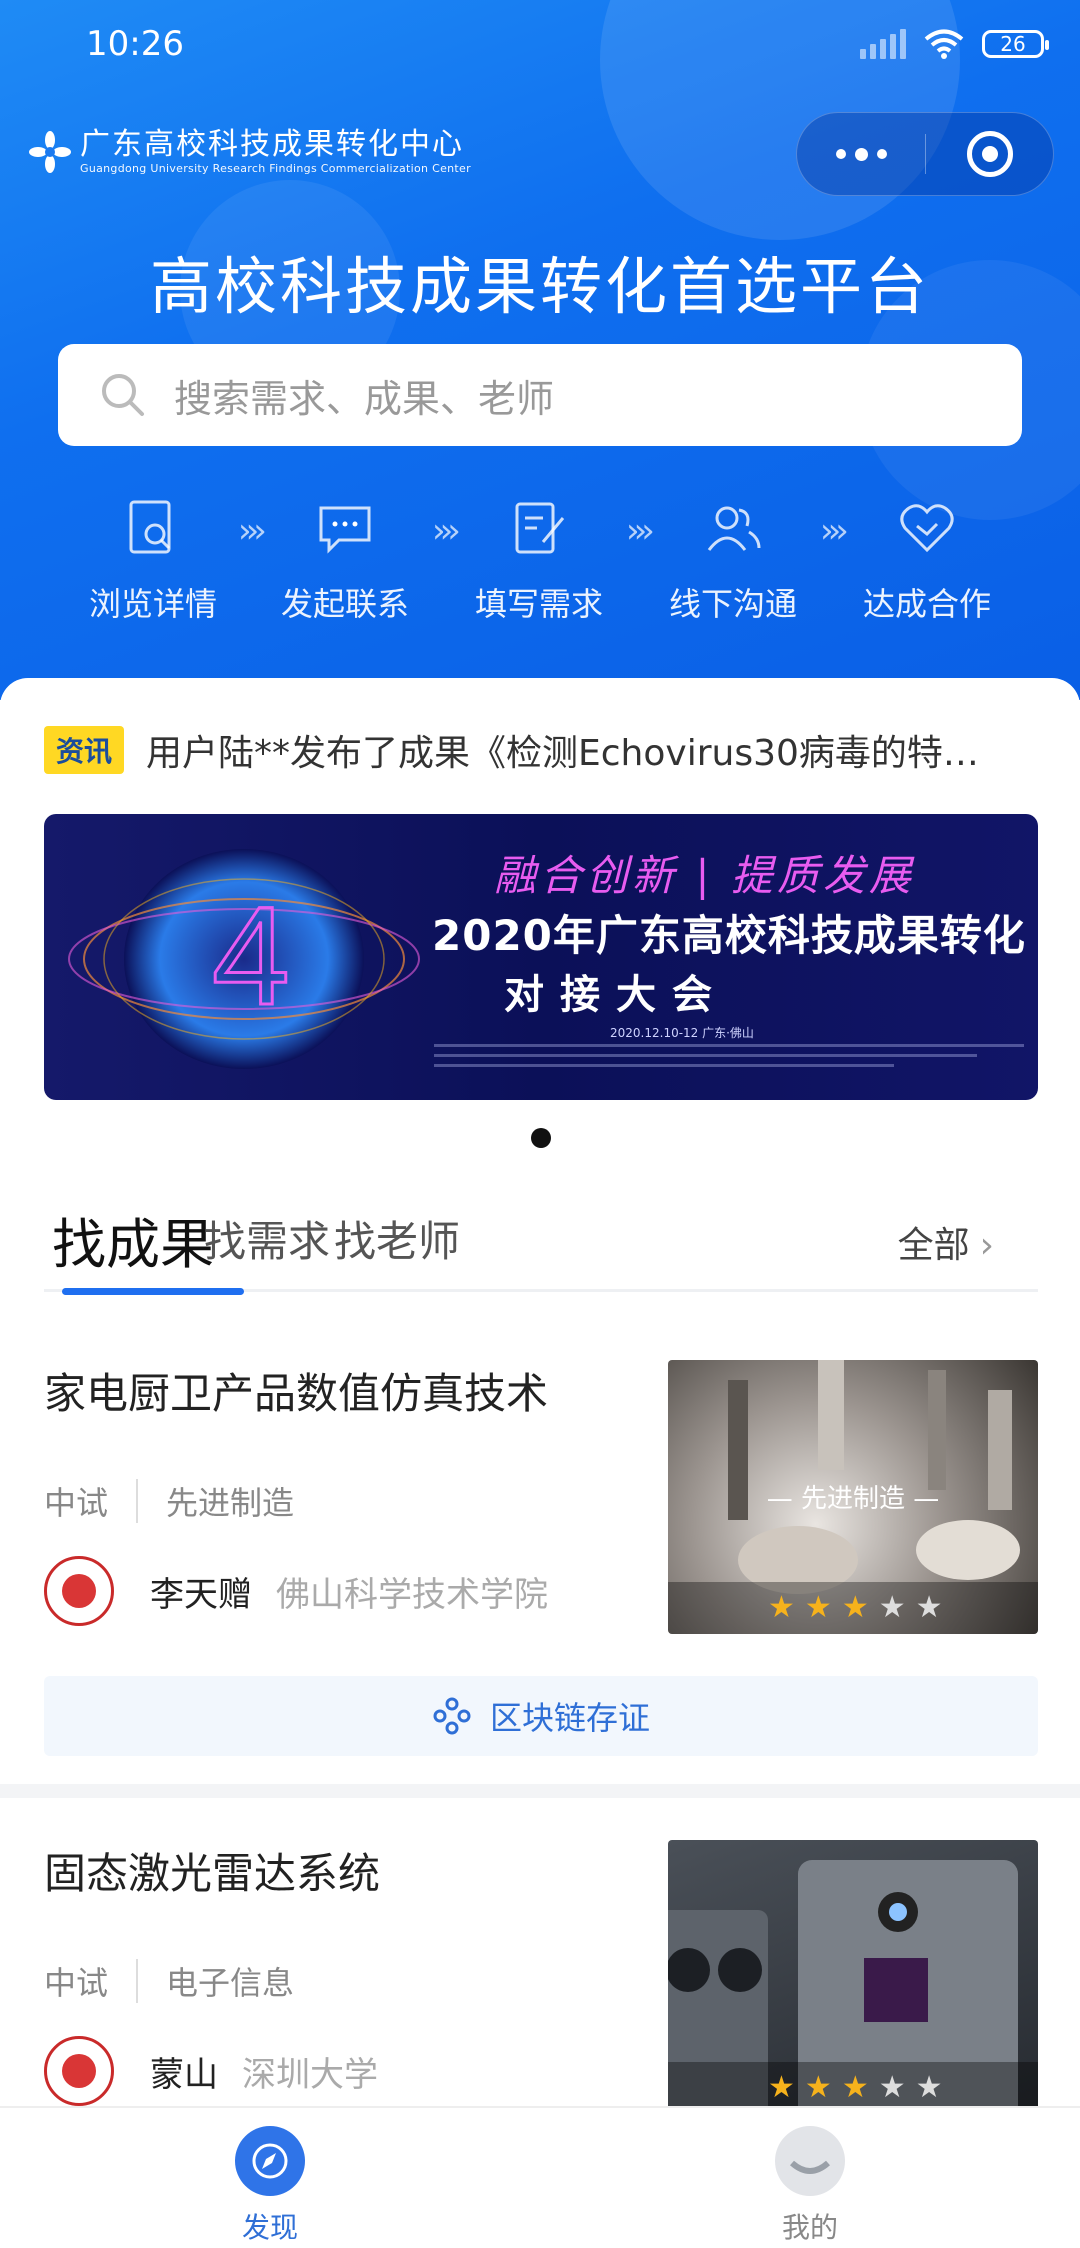 The image size is (1080, 2248). I want to click on section-divider, so click(540, 1791).